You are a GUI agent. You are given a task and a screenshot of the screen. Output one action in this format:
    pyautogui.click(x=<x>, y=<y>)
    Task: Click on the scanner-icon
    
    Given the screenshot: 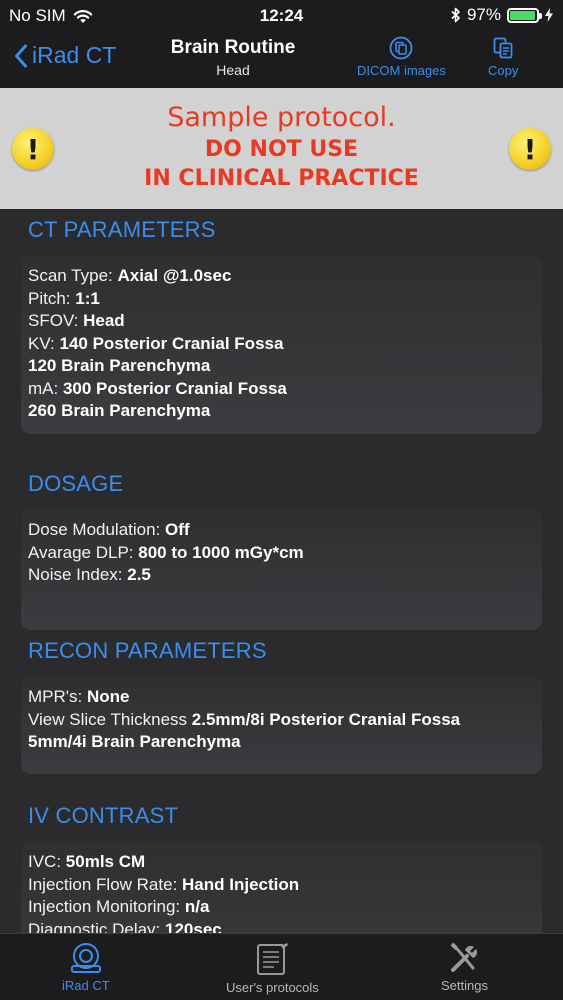 What is the action you would take?
    pyautogui.click(x=85, y=958)
    